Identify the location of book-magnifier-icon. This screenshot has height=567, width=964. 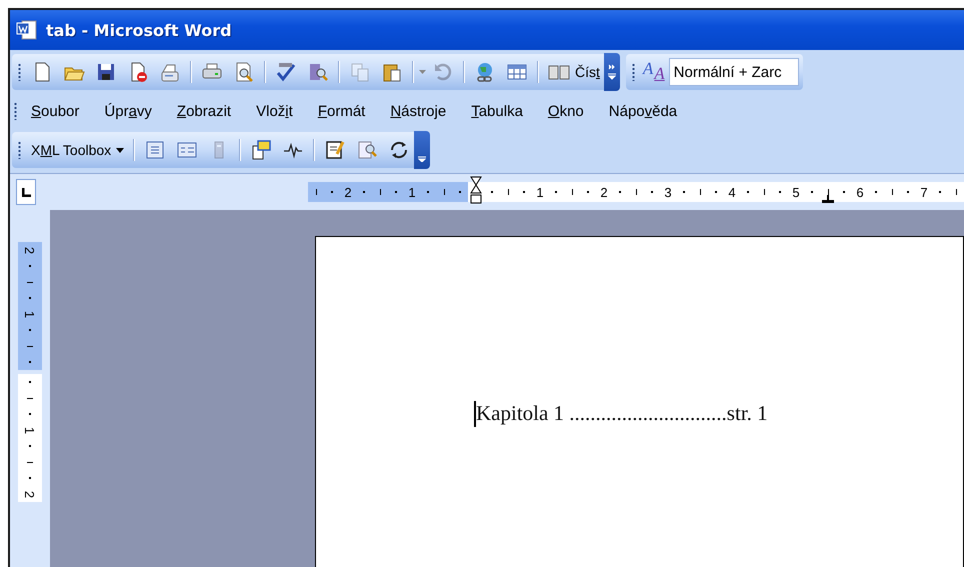
(318, 72).